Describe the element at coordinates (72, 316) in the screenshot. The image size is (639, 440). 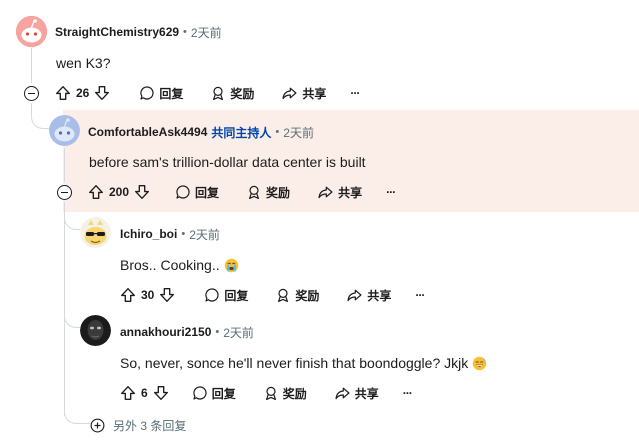
I see `thread-curve-2b` at that location.